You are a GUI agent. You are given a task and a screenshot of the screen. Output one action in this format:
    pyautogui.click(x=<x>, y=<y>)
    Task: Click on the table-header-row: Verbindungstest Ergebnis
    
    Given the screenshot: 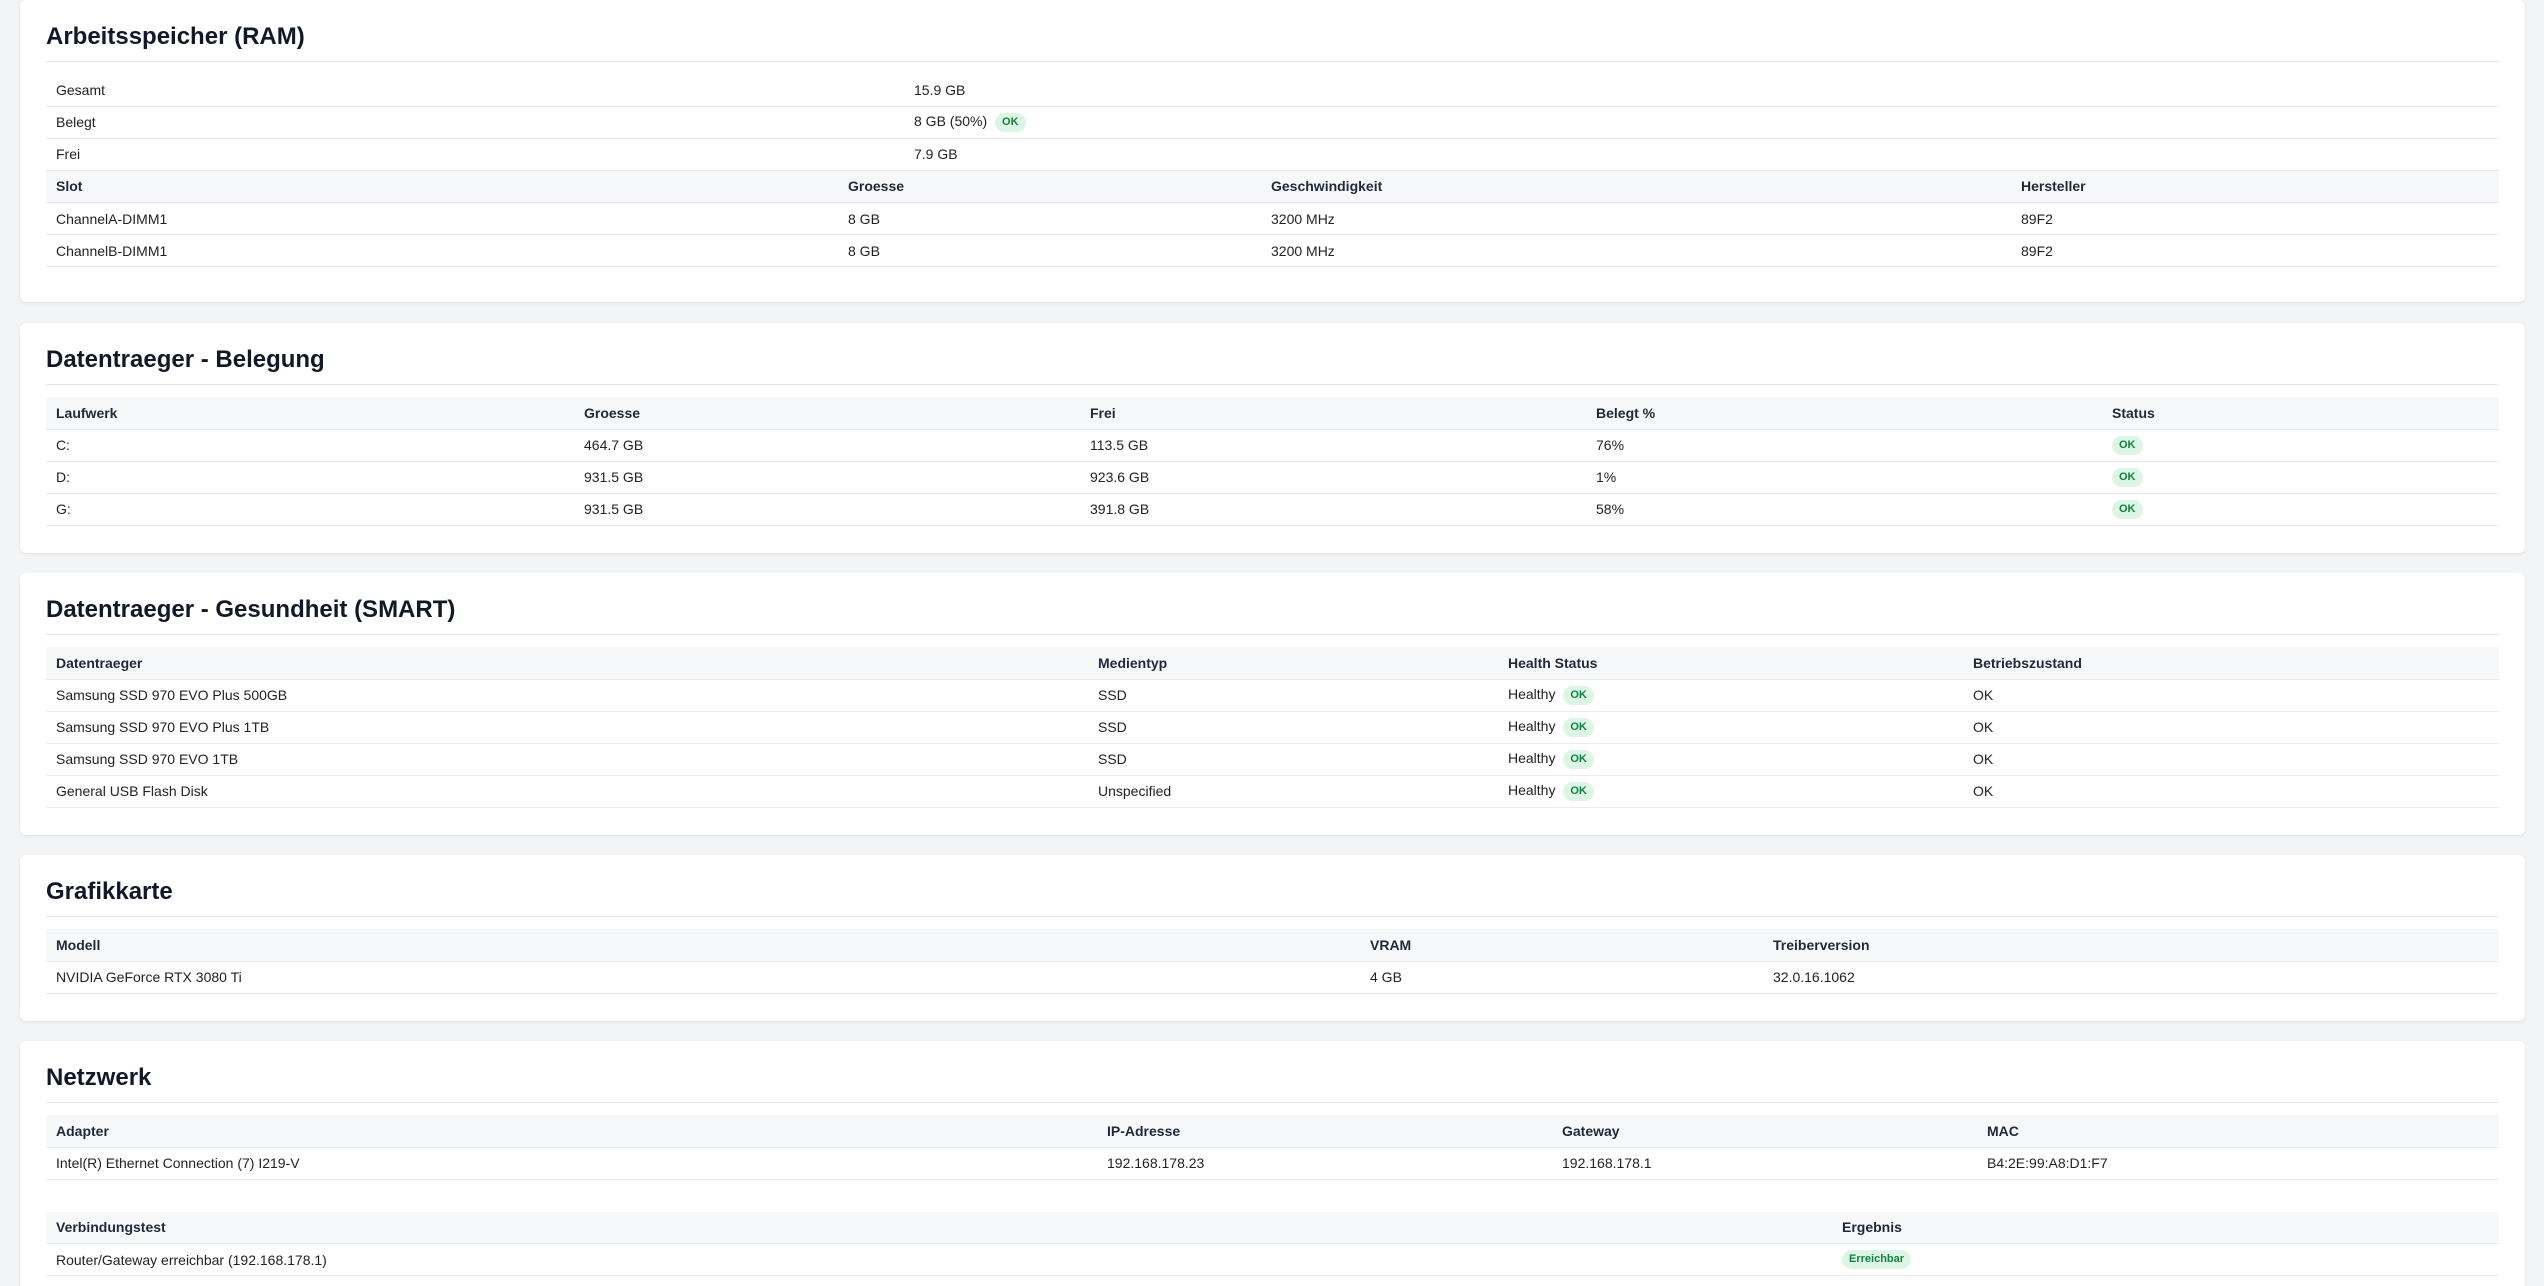 What is the action you would take?
    pyautogui.click(x=1272, y=1227)
    